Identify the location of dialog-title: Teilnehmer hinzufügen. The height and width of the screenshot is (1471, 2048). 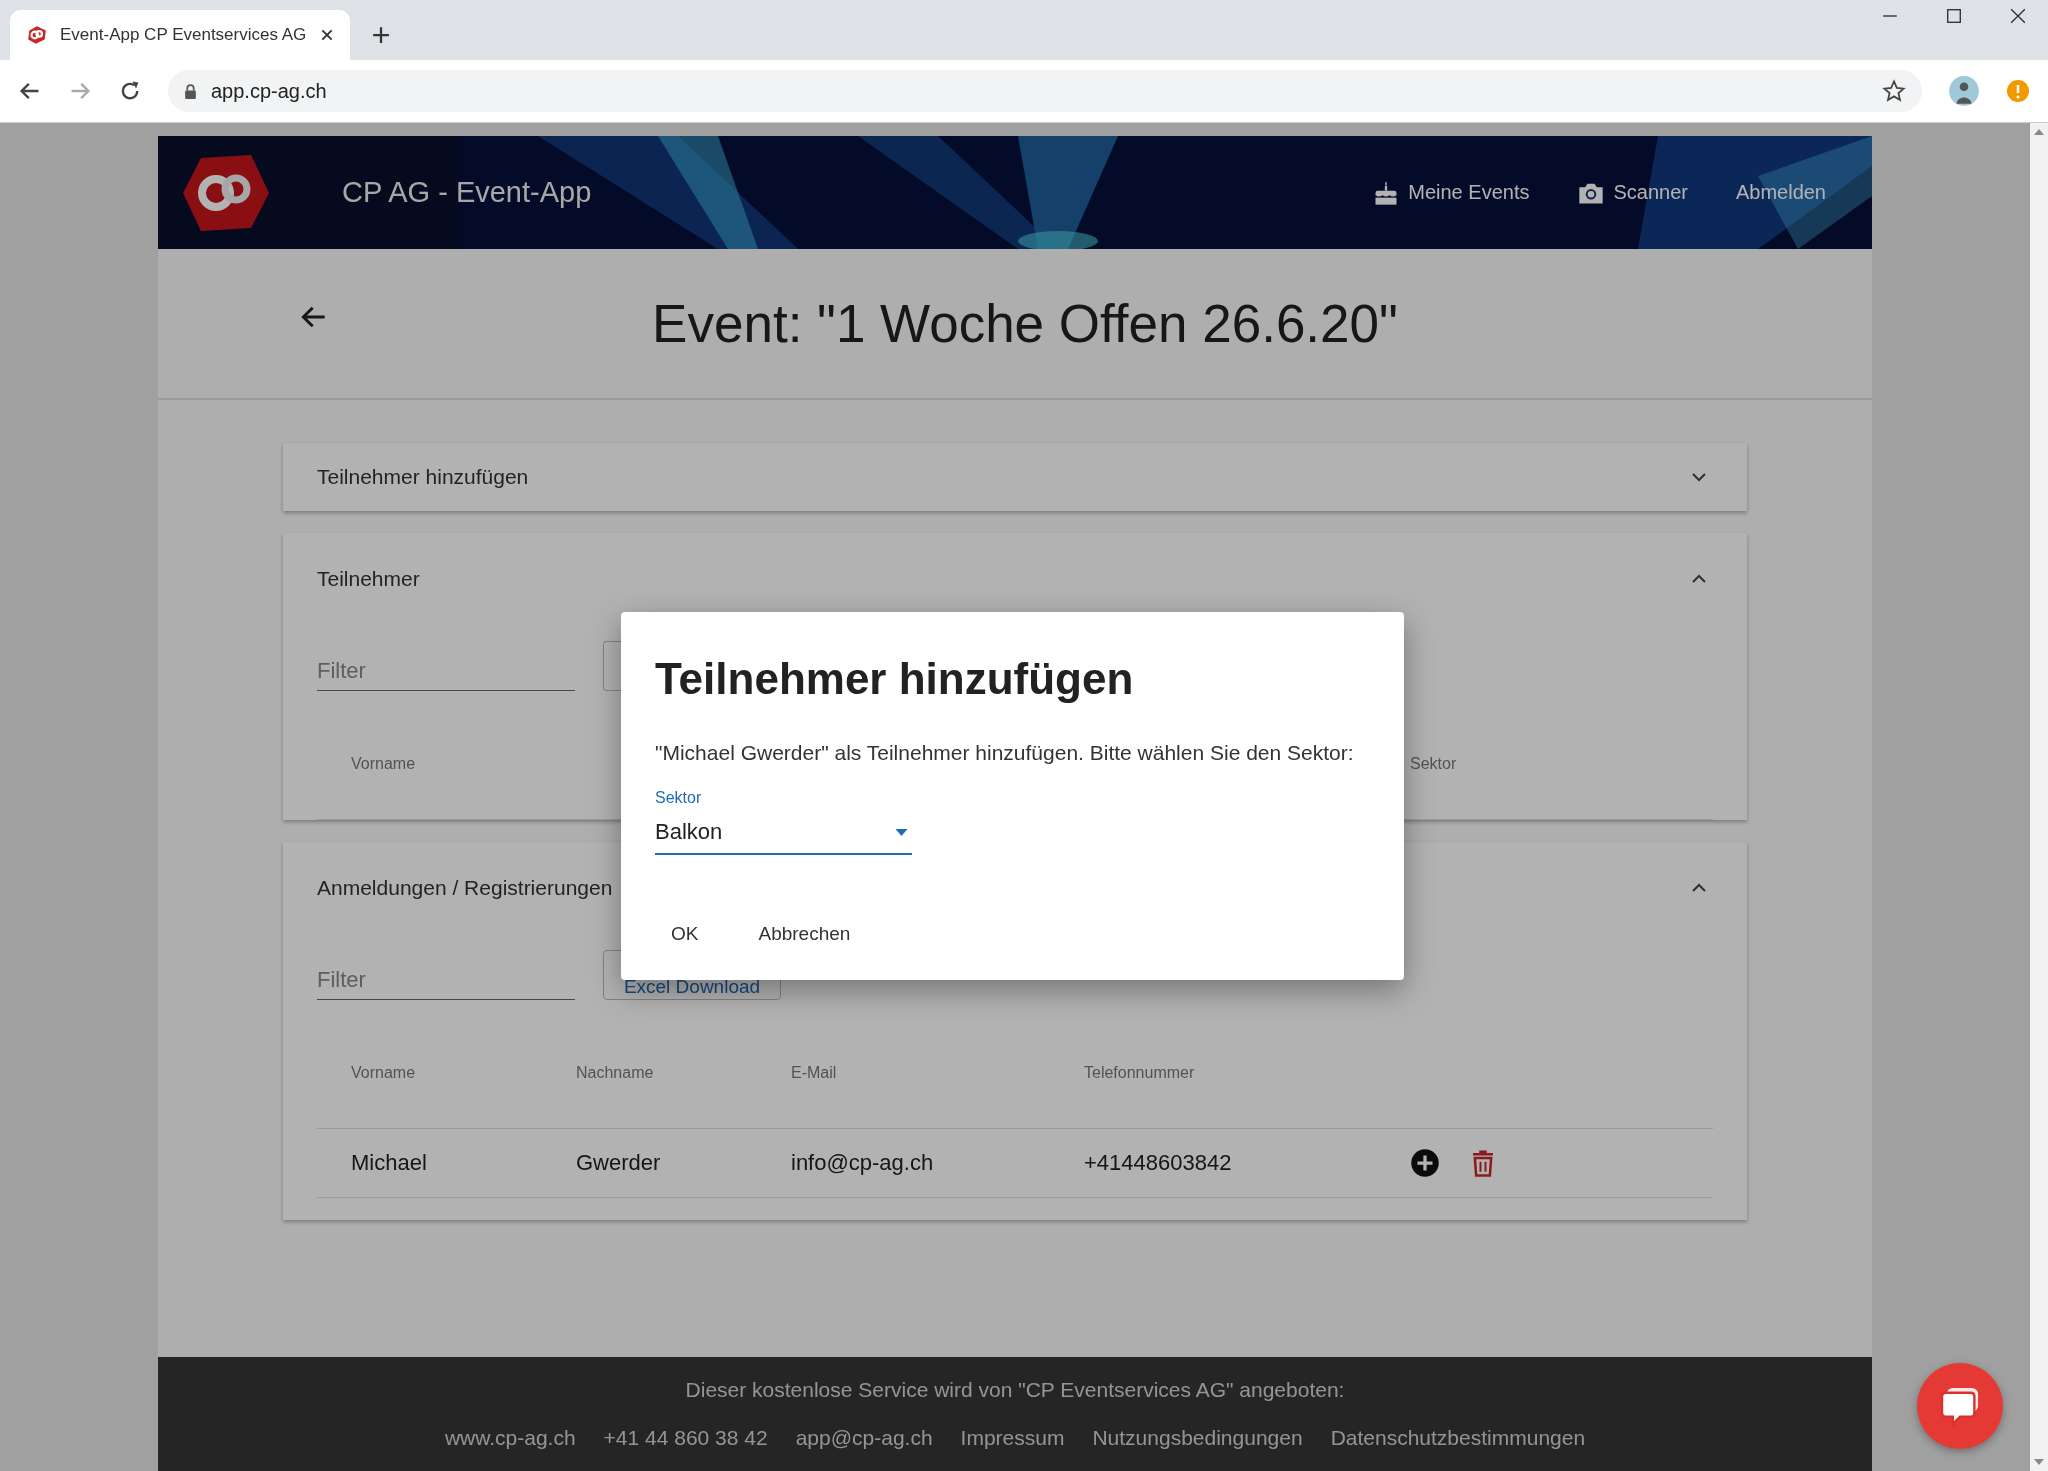
(894, 679).